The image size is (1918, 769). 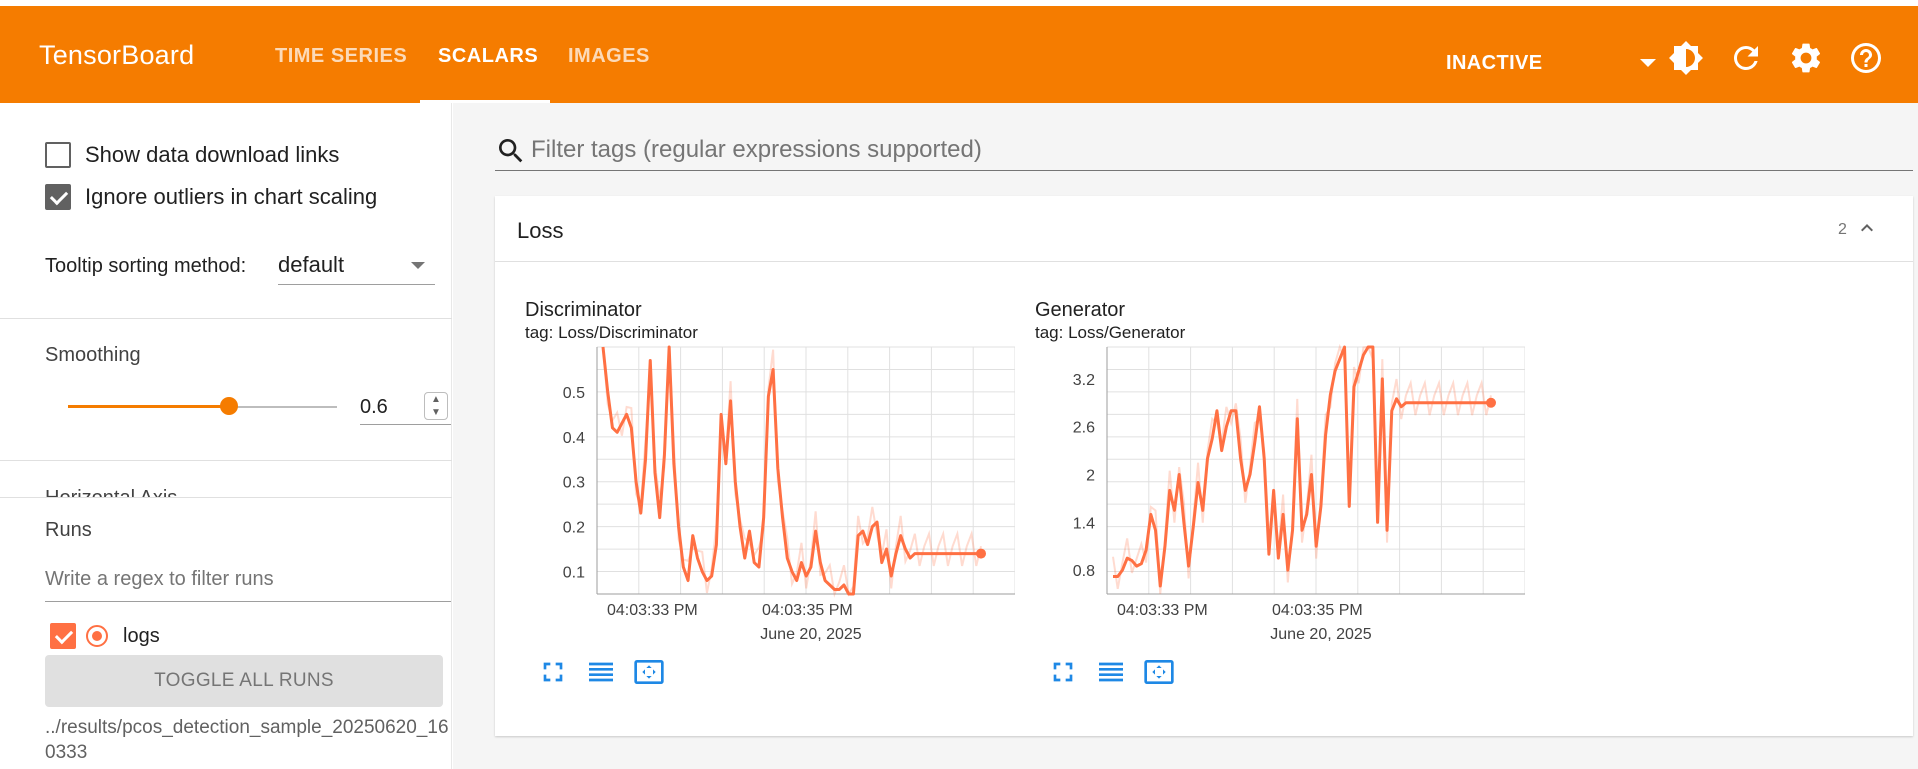 What do you see at coordinates (231, 196) in the screenshot?
I see `ignore-outliers-label: Ignore outliers in chart scaling` at bounding box center [231, 196].